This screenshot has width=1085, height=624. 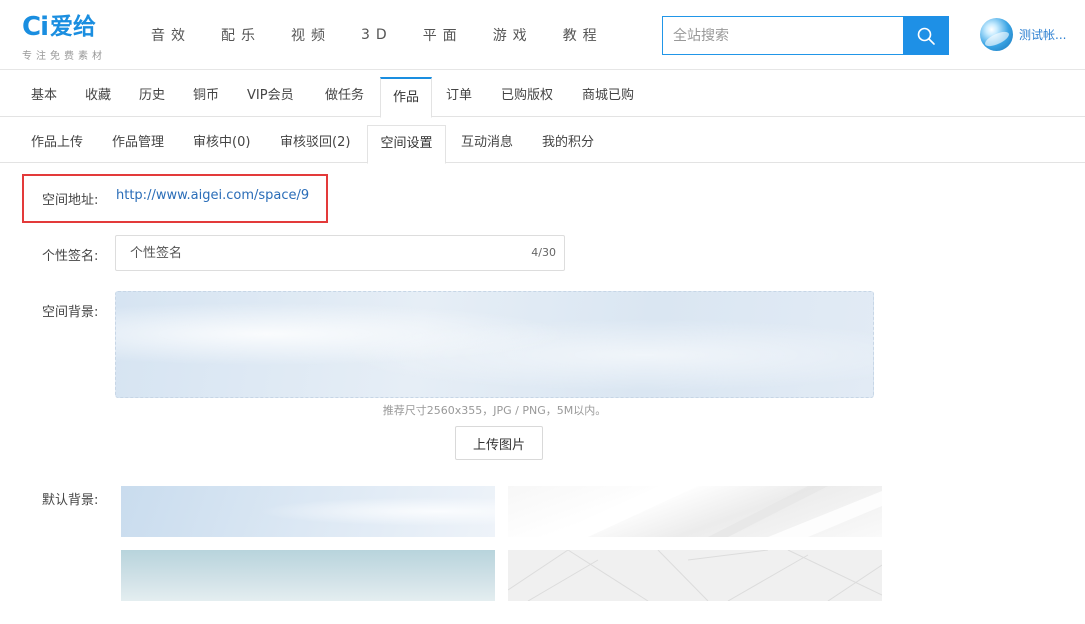 I want to click on light-streak-pattern, so click(x=715, y=511).